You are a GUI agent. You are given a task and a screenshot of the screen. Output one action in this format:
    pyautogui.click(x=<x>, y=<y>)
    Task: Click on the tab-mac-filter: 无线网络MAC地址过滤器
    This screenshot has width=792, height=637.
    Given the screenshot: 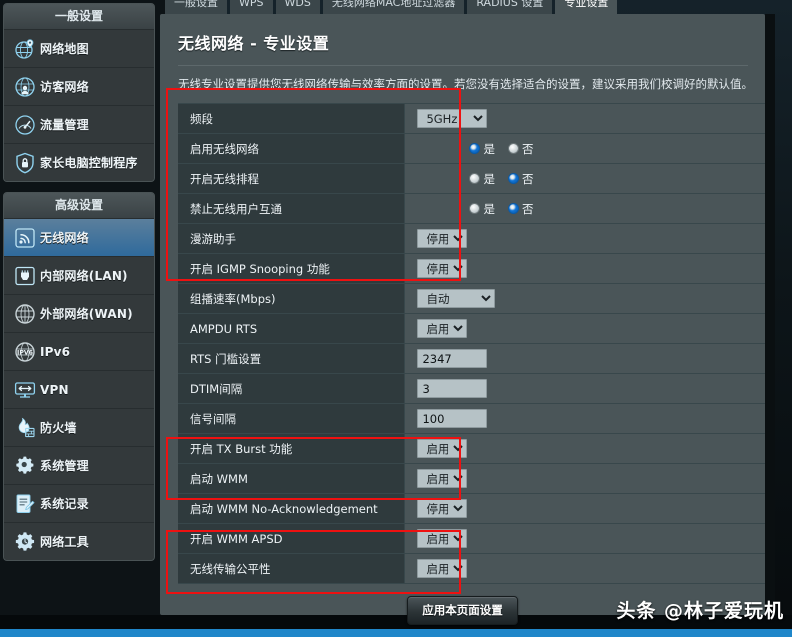 What is the action you would take?
    pyautogui.click(x=393, y=7)
    